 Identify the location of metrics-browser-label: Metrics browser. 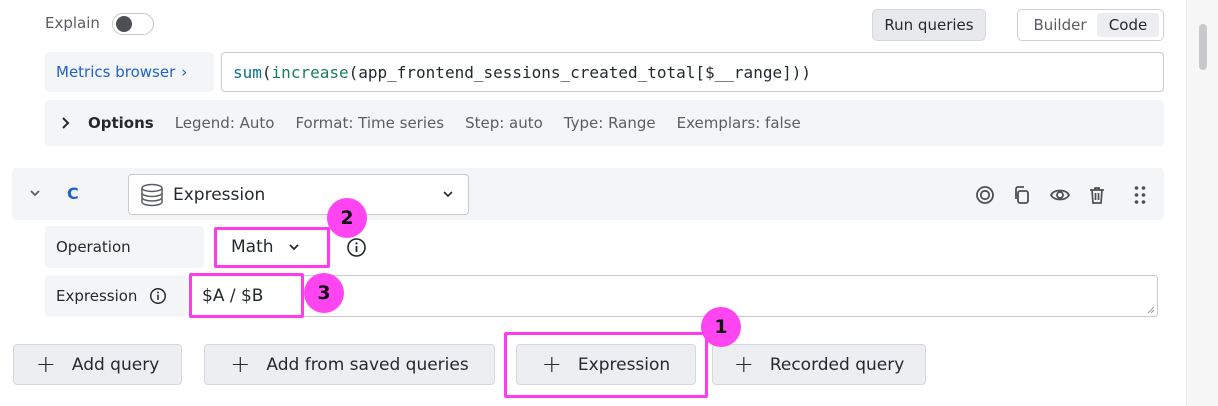
(116, 72).